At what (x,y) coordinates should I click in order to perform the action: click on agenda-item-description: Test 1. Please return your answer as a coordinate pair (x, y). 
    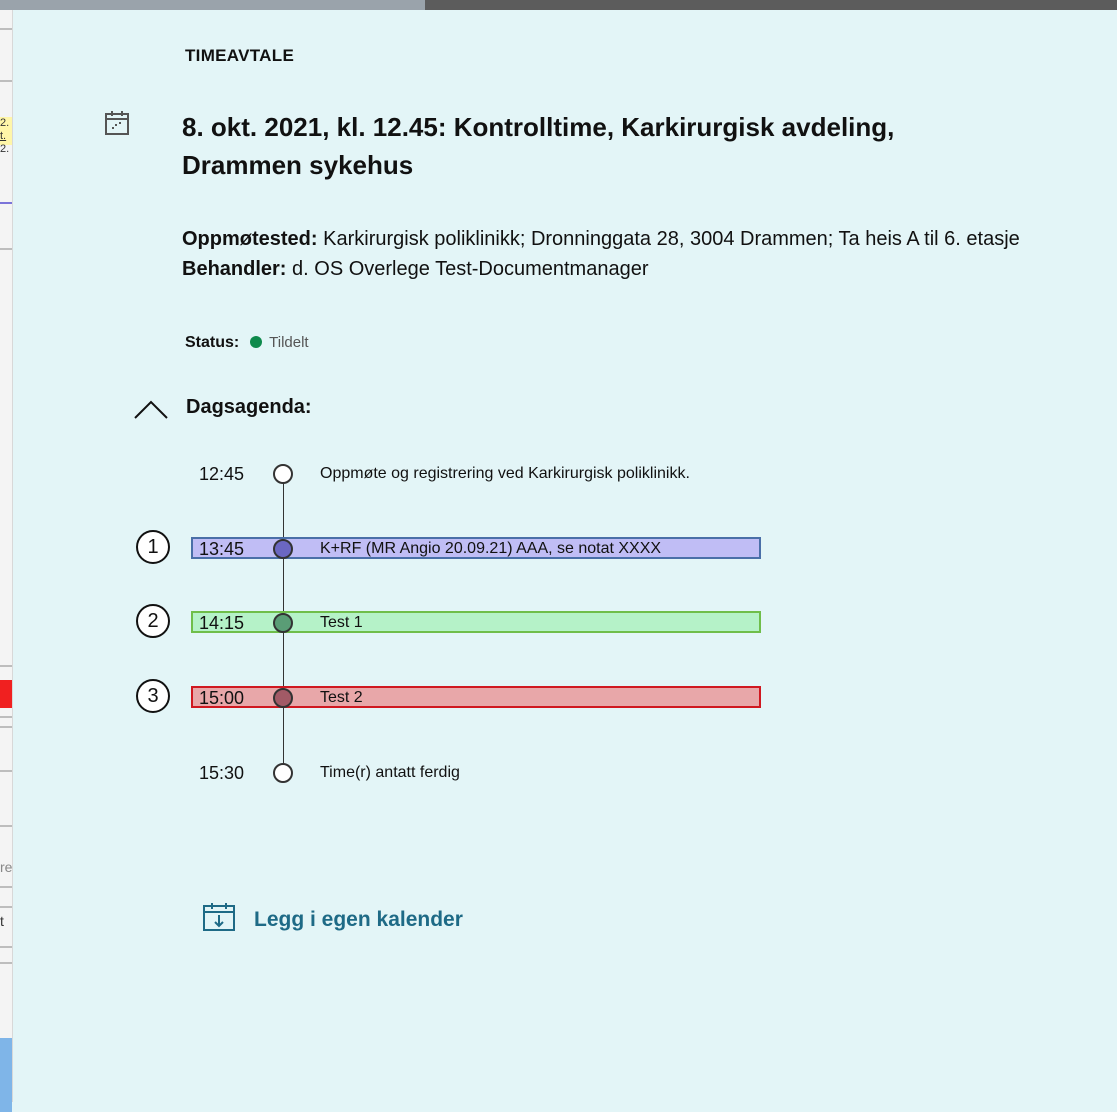
    Looking at the image, I should click on (341, 622).